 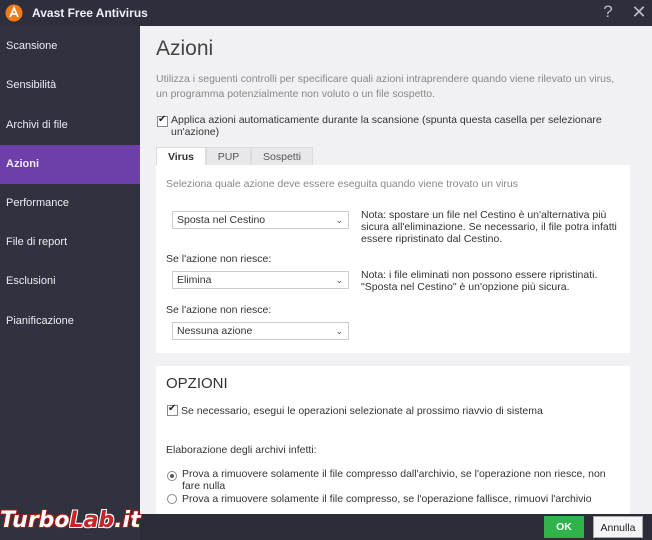 What do you see at coordinates (282, 156) in the screenshot?
I see `tab-sospetti: Sospetti` at bounding box center [282, 156].